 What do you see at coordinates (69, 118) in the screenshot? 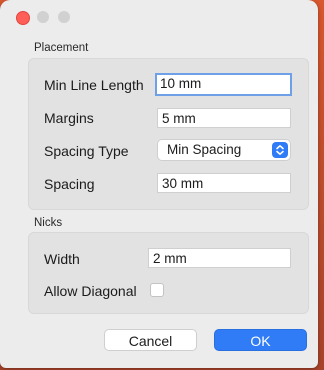
I see `margins-label: Margins` at bounding box center [69, 118].